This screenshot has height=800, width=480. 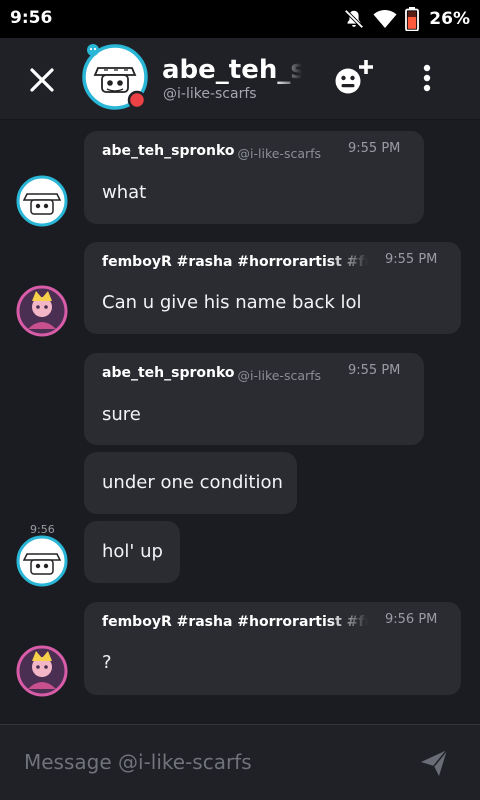 I want to click on close-button, so click(x=42, y=80).